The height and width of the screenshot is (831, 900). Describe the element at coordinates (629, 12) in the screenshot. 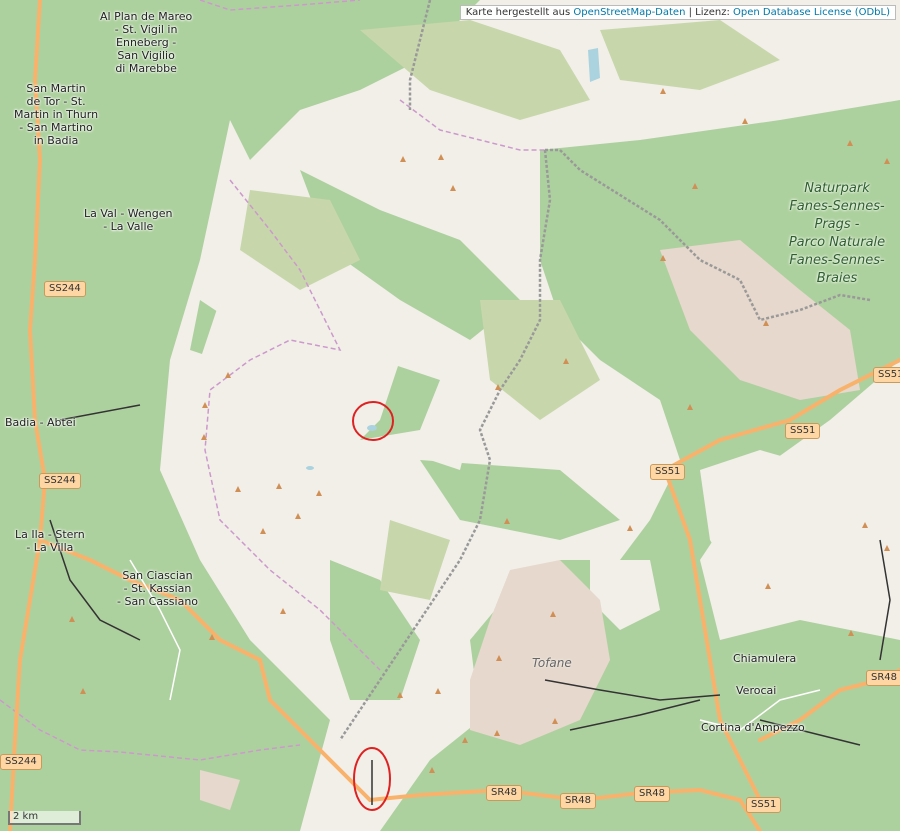

I see `osm-data-link: OpenStreetMap-Daten` at that location.